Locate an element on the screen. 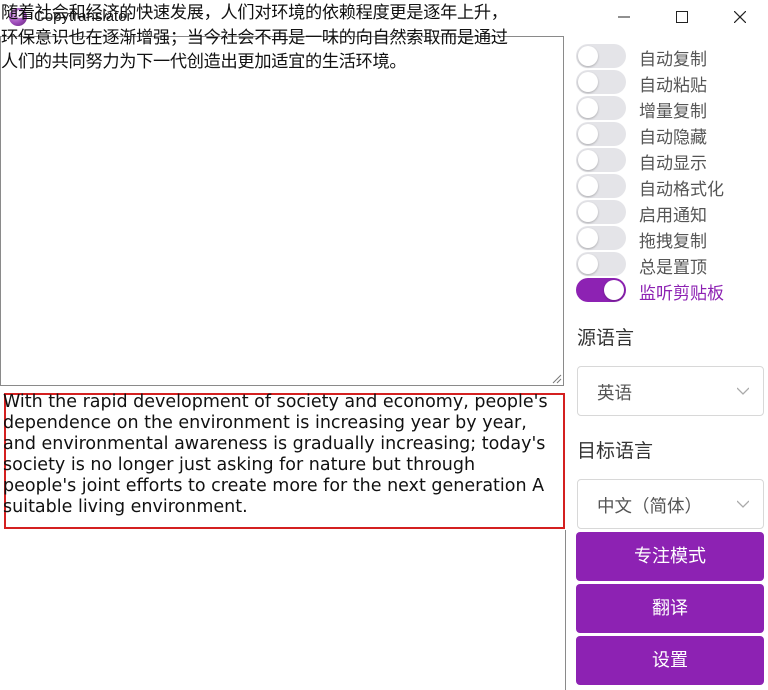  toggle-label: 增量复制 is located at coordinates (673, 112).